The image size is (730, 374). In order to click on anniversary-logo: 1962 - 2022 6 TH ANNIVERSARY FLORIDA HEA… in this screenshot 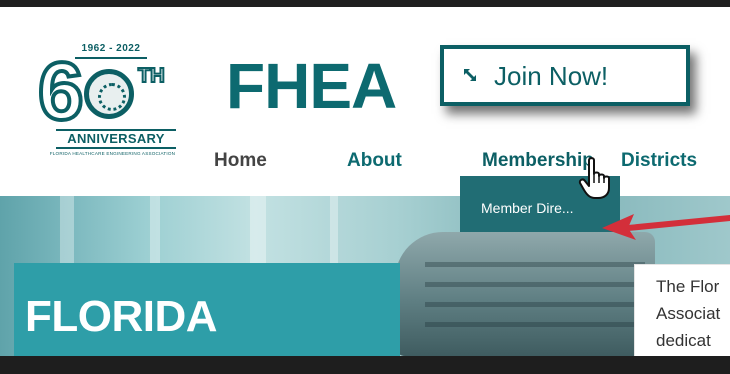, I will do `click(112, 103)`.